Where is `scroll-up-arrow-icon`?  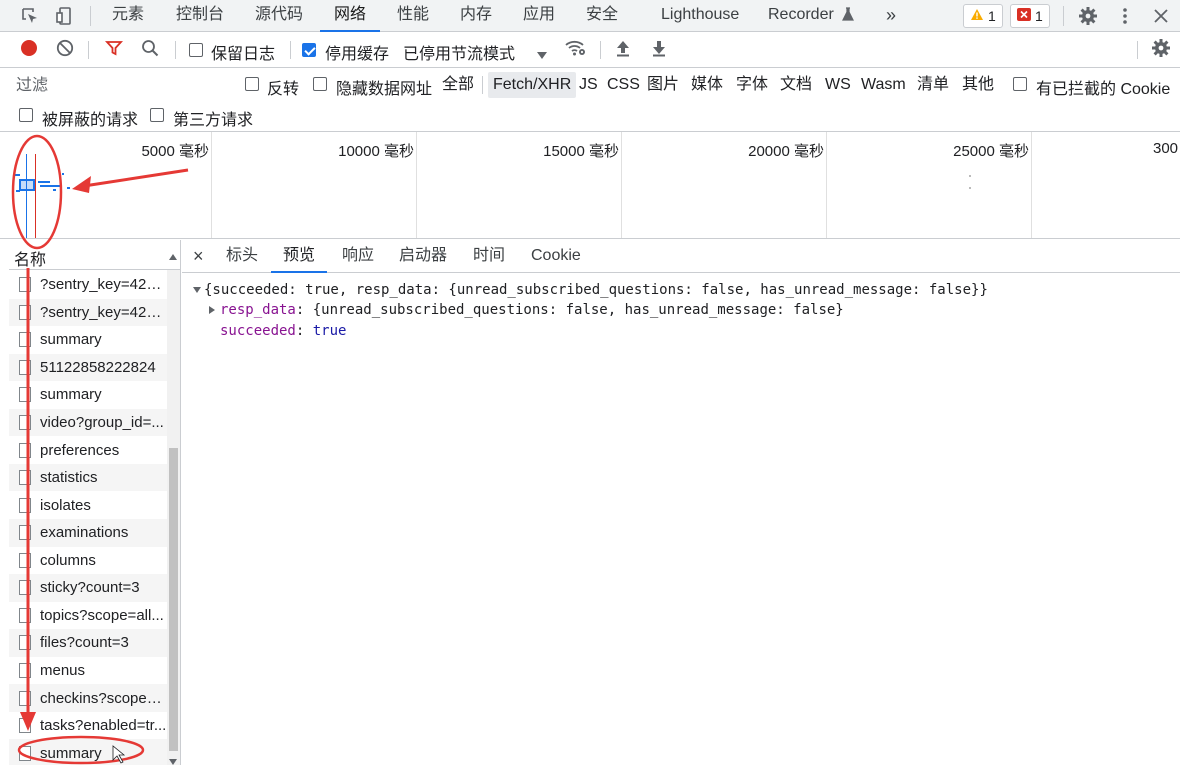 scroll-up-arrow-icon is located at coordinates (173, 255).